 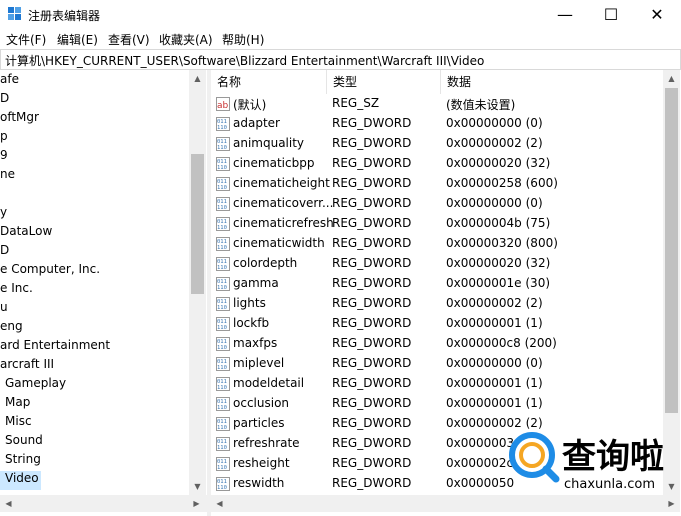 What do you see at coordinates (437, 304) in the screenshot?
I see `table-row: 011 110 lights REG_DWORD 0x00000002 (2)` at bounding box center [437, 304].